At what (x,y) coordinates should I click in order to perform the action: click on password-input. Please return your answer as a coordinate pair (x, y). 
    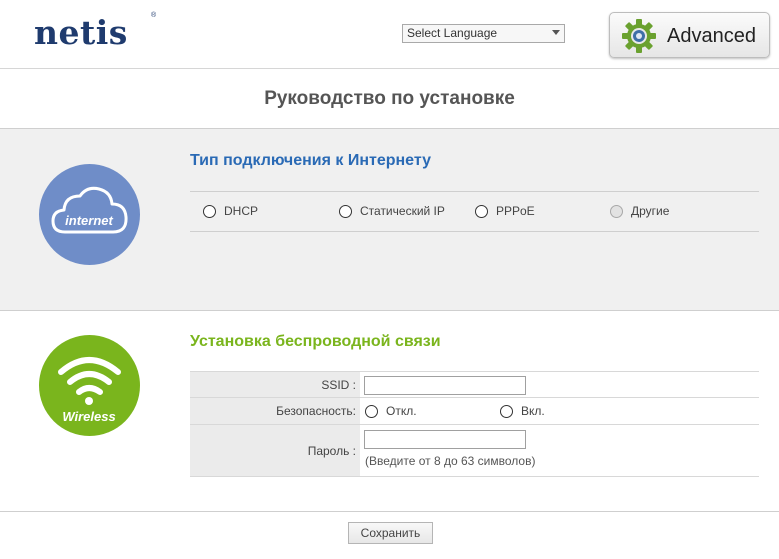
    Looking at the image, I should click on (445, 439).